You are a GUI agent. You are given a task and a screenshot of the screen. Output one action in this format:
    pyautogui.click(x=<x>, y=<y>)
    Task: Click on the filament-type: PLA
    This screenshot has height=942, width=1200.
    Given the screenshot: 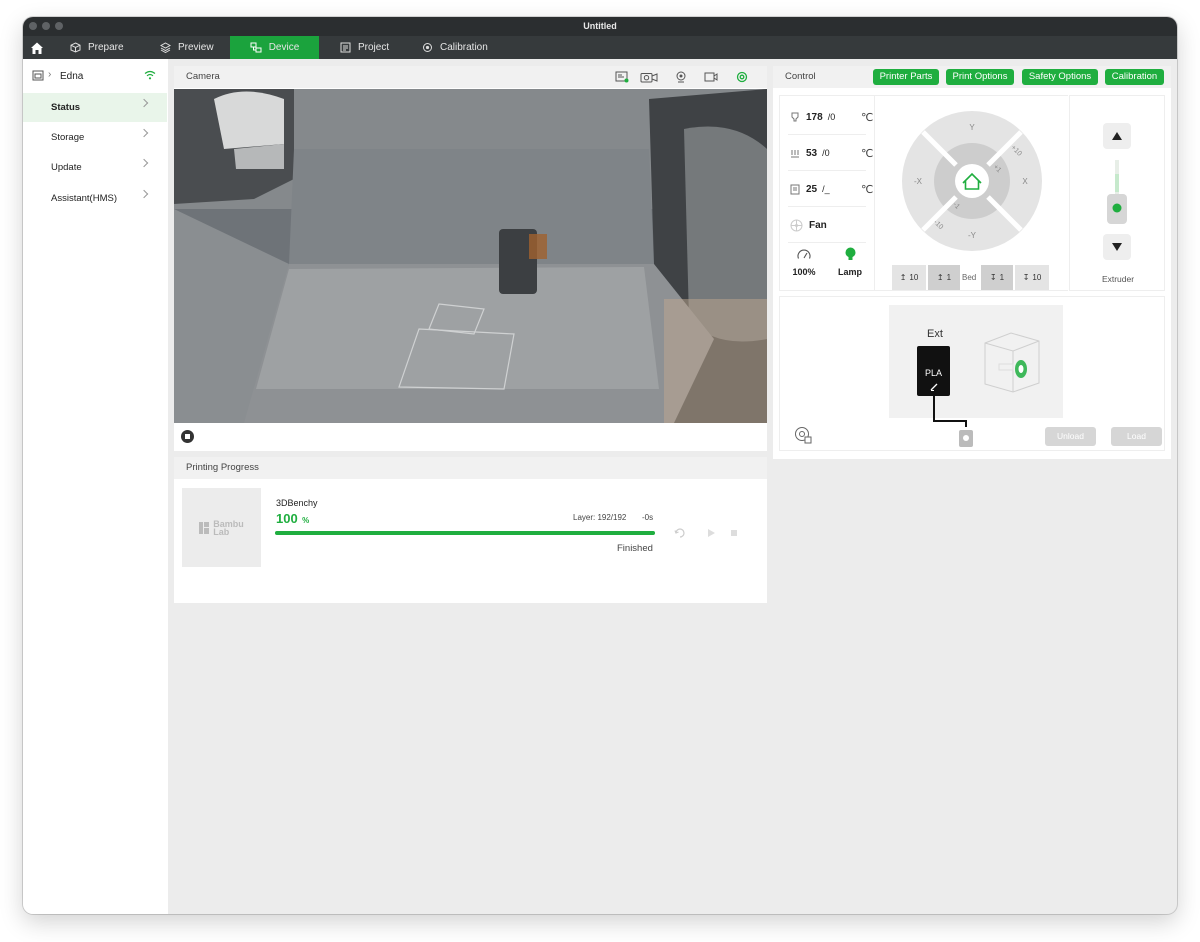 What is the action you would take?
    pyautogui.click(x=933, y=373)
    